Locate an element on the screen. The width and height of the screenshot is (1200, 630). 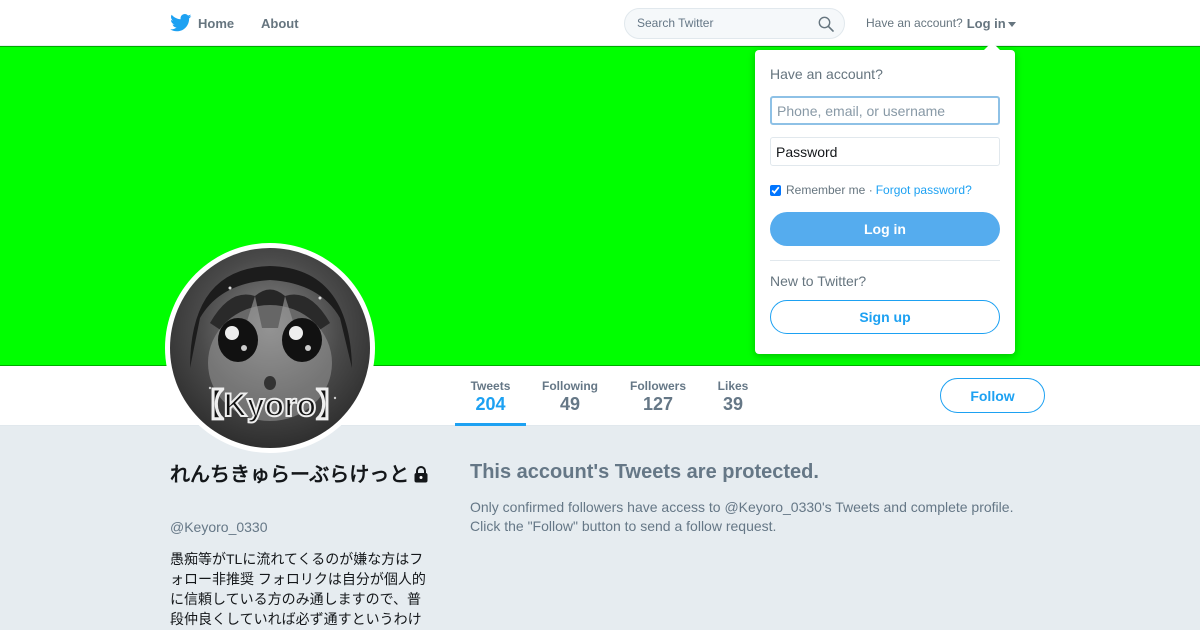
protected-title: This account's Tweets are protected. is located at coordinates (644, 472).